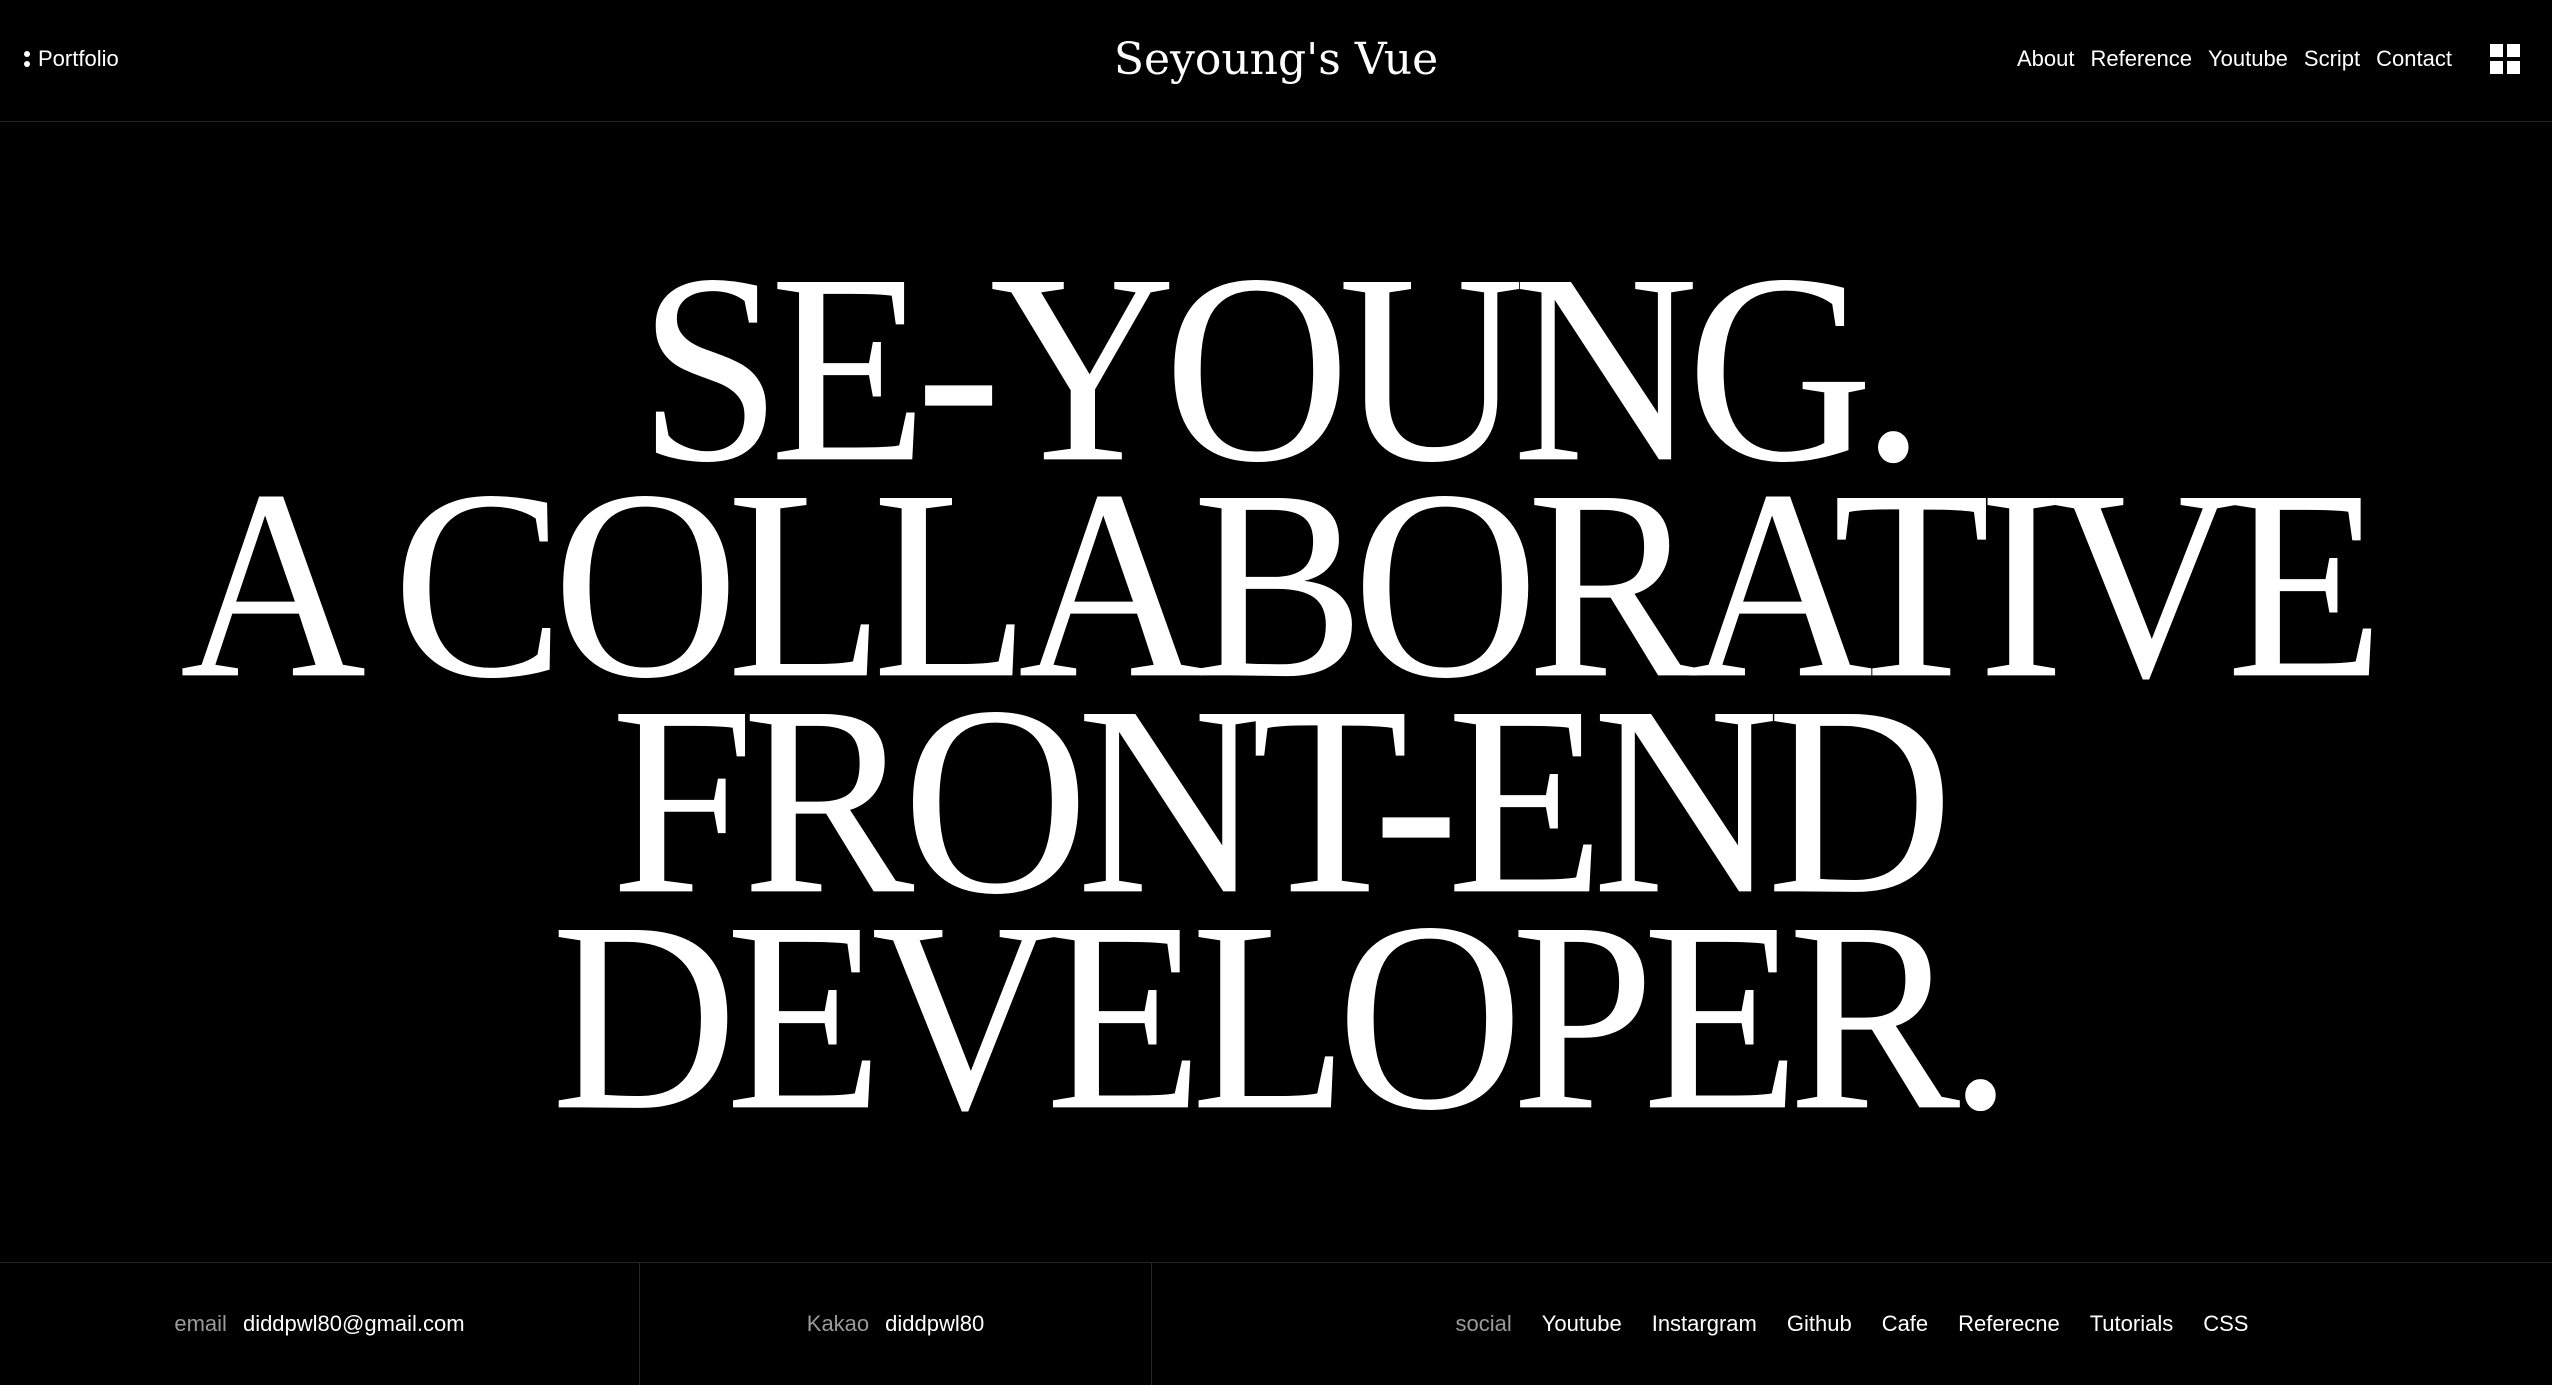  I want to click on logo-label: Portfolio, so click(78, 58).